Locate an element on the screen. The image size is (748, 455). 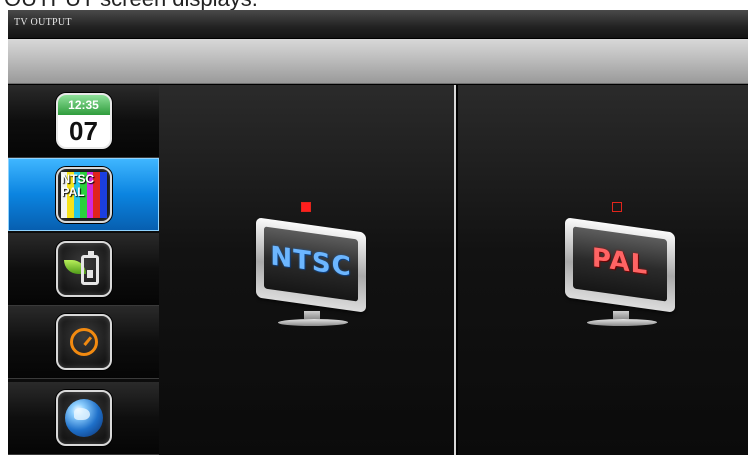
battery-shape is located at coordinates (89, 268).